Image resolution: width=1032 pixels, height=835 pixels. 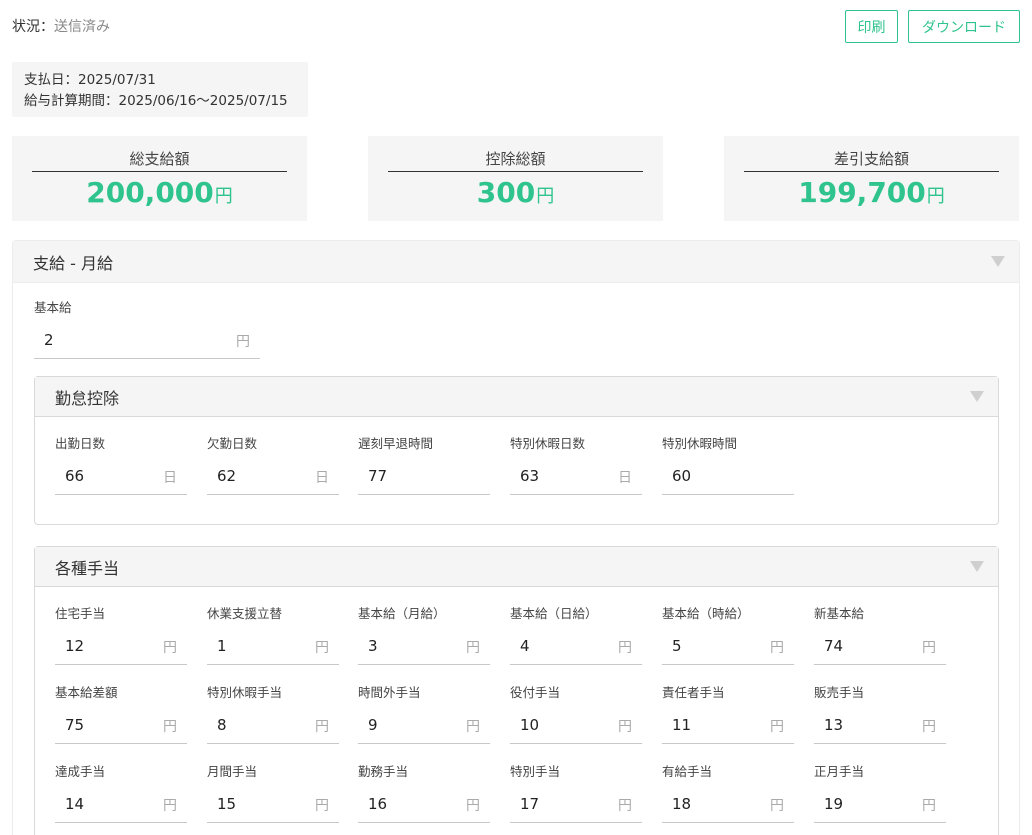 I want to click on allowance-field: 有給手当 18 円, so click(x=728, y=792).